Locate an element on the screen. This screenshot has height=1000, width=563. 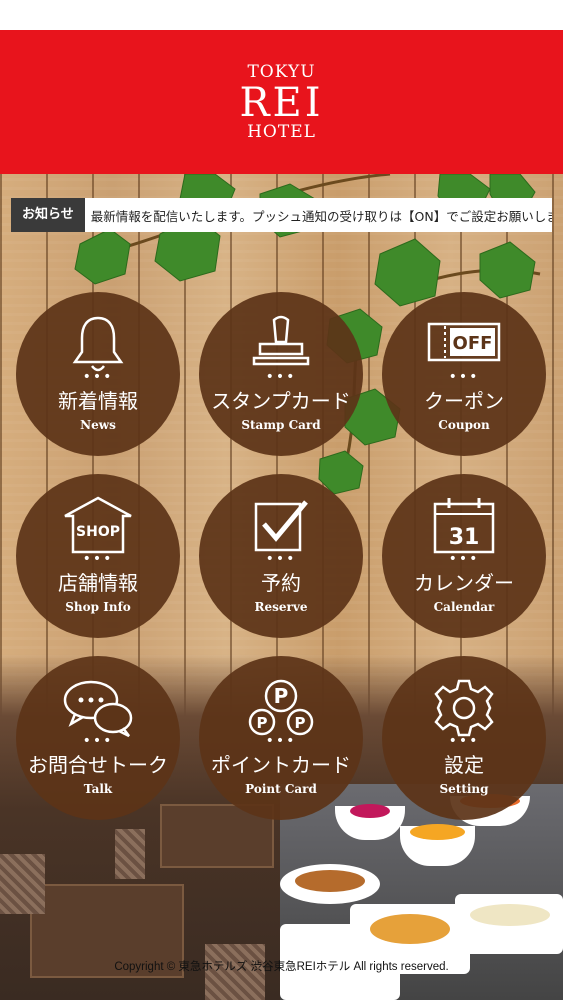
menu-label-en: Coupon is located at coordinates (464, 425).